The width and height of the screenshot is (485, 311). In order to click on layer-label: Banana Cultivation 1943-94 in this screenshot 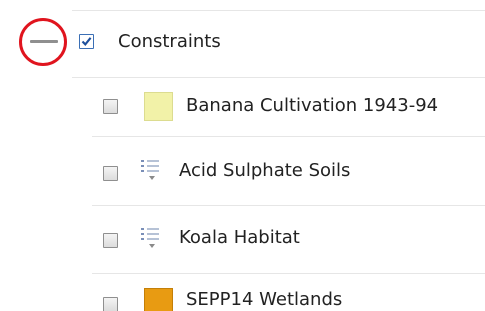, I will do `click(312, 105)`.